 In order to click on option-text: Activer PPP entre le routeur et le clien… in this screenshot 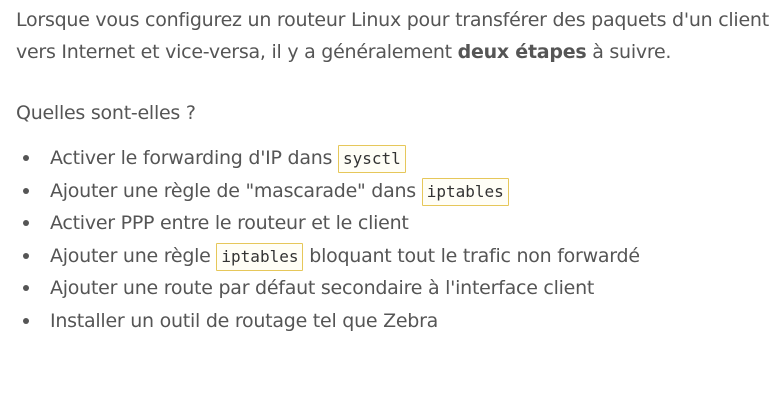, I will do `click(229, 223)`.